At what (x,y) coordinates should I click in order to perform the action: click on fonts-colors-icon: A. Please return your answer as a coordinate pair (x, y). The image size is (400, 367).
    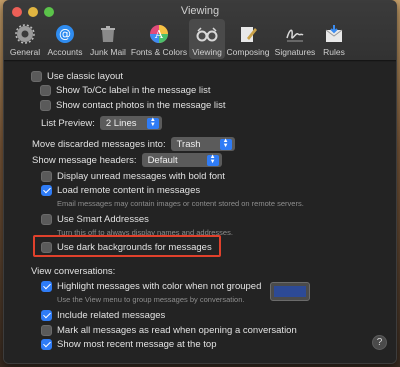
    Looking at the image, I should click on (159, 34).